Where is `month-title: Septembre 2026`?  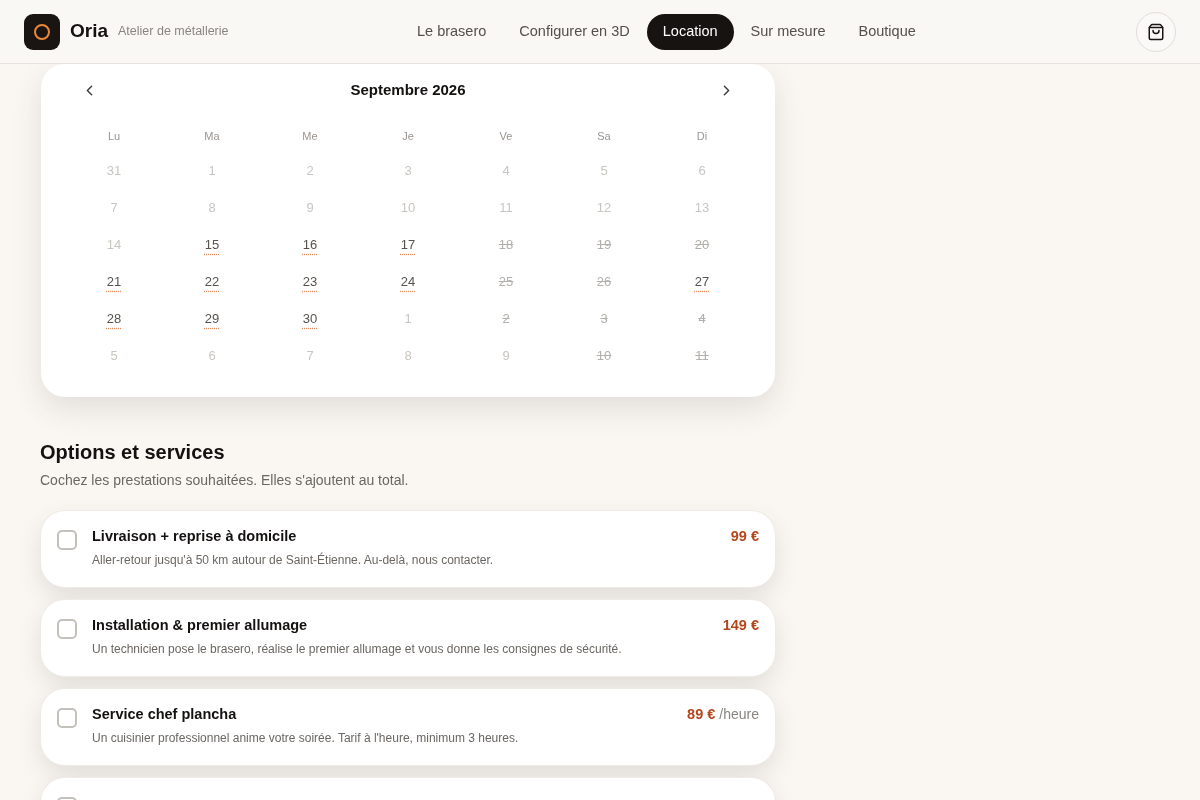 month-title: Septembre 2026 is located at coordinates (408, 89).